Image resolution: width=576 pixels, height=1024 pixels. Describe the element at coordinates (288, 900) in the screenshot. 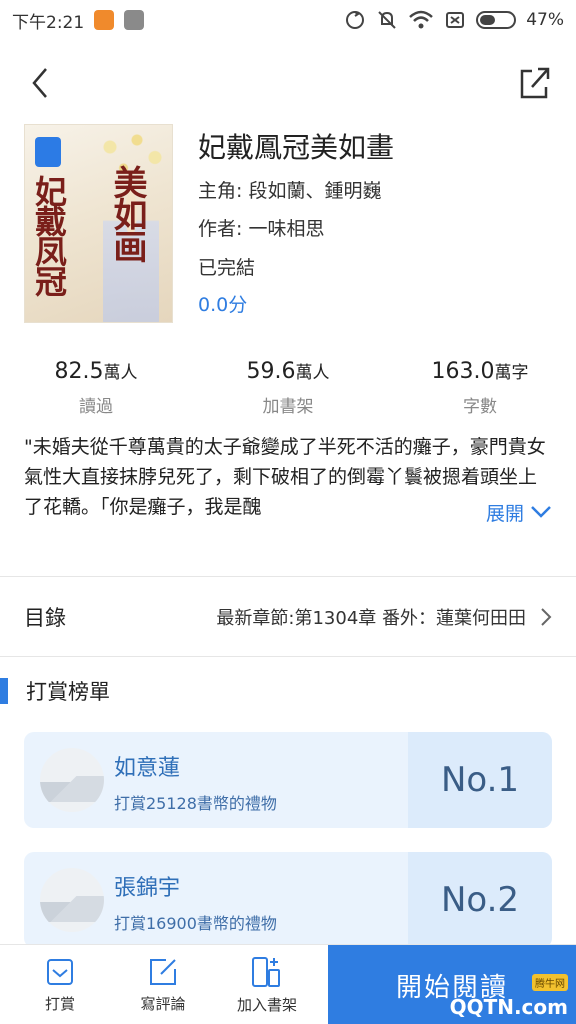

I see `rank-card: 張錦宇 打賞16900書幣的禮物 No.2` at that location.